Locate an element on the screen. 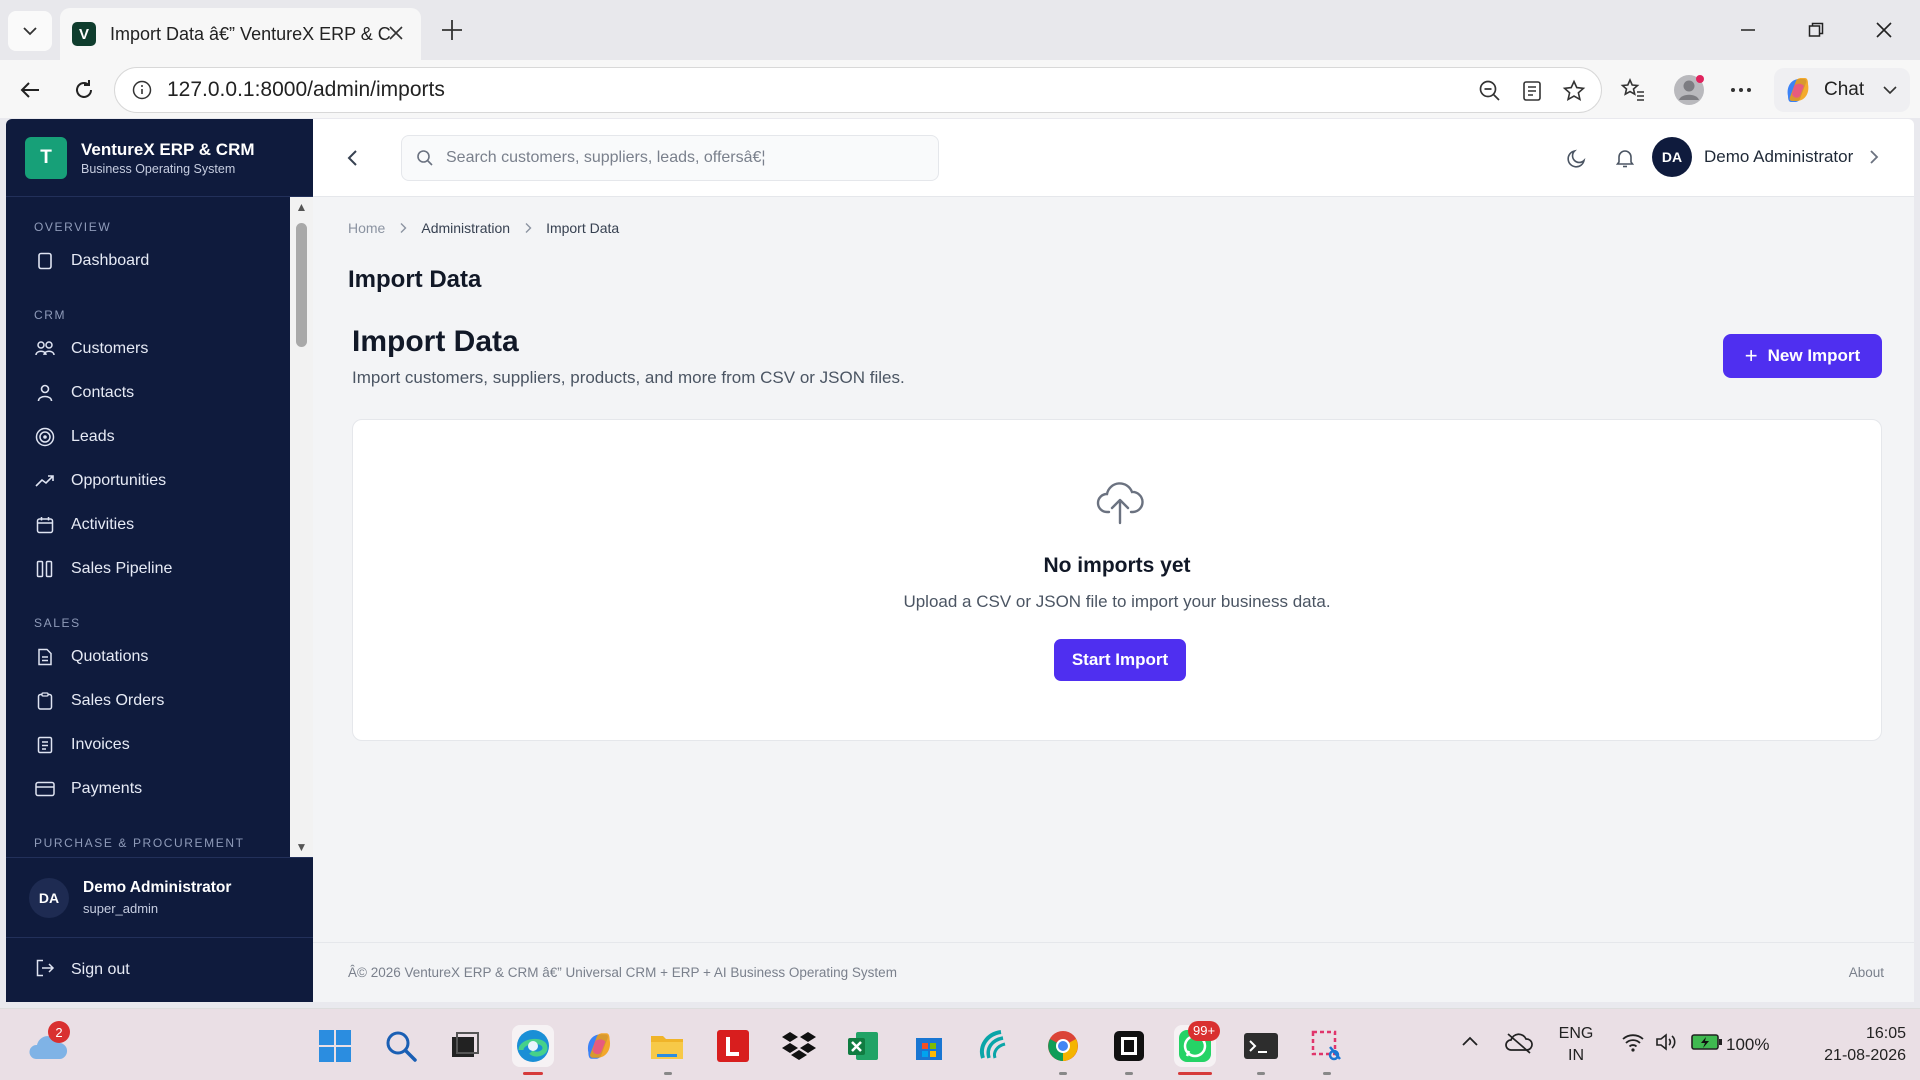 This screenshot has height=1080, width=1920. sidebar-section-purchase: PURCHASE & PROCUREMENT is located at coordinates (139, 843).